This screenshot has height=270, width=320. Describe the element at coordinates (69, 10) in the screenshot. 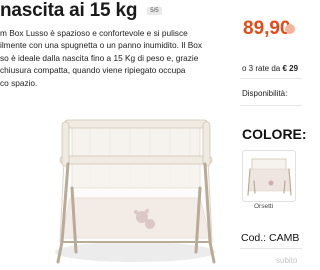

I see `product-title: nascita ai 15 kg` at that location.